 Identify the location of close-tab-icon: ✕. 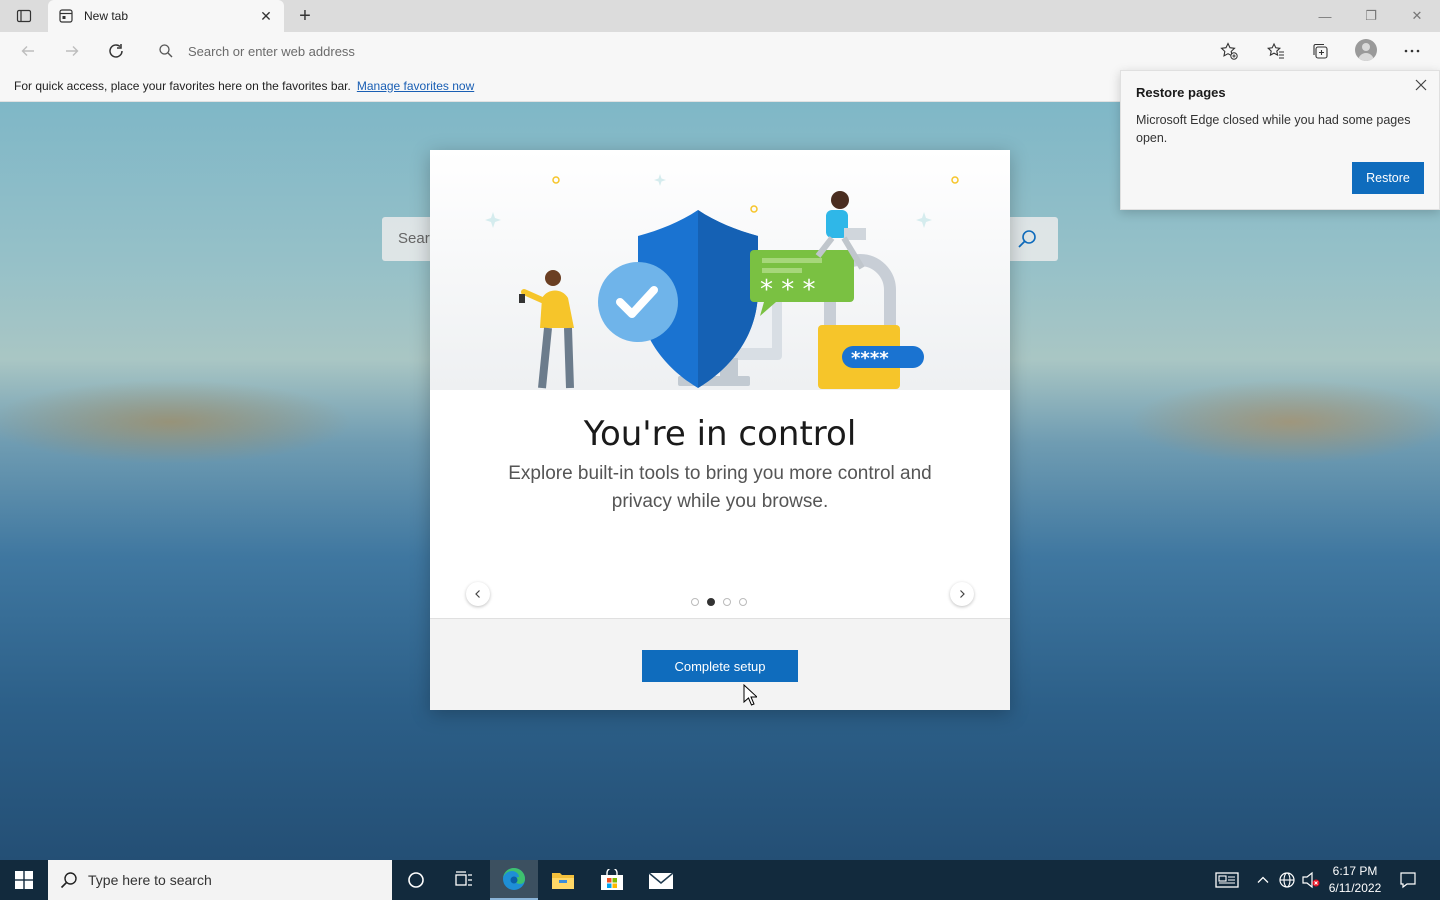
(266, 16).